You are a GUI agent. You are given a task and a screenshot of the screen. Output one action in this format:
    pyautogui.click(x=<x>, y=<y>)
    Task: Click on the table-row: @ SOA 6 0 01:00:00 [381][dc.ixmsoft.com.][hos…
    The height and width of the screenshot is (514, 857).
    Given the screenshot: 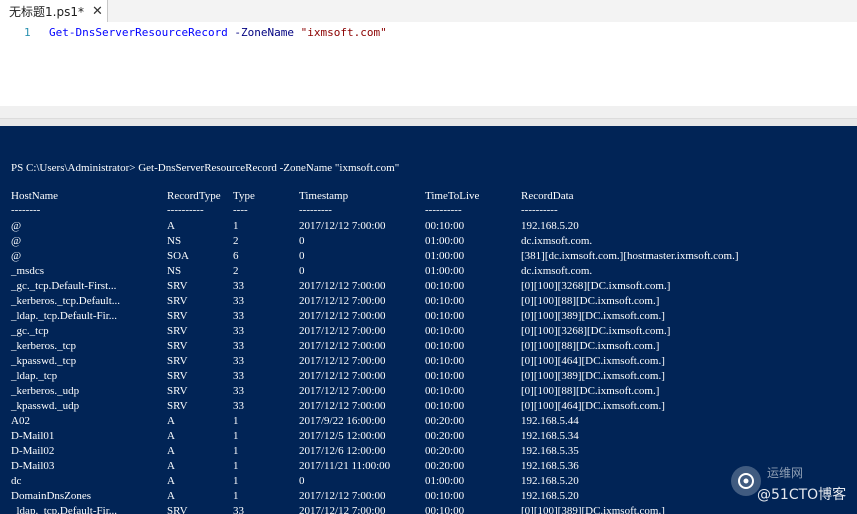 What is the action you would take?
    pyautogui.click(x=428, y=257)
    